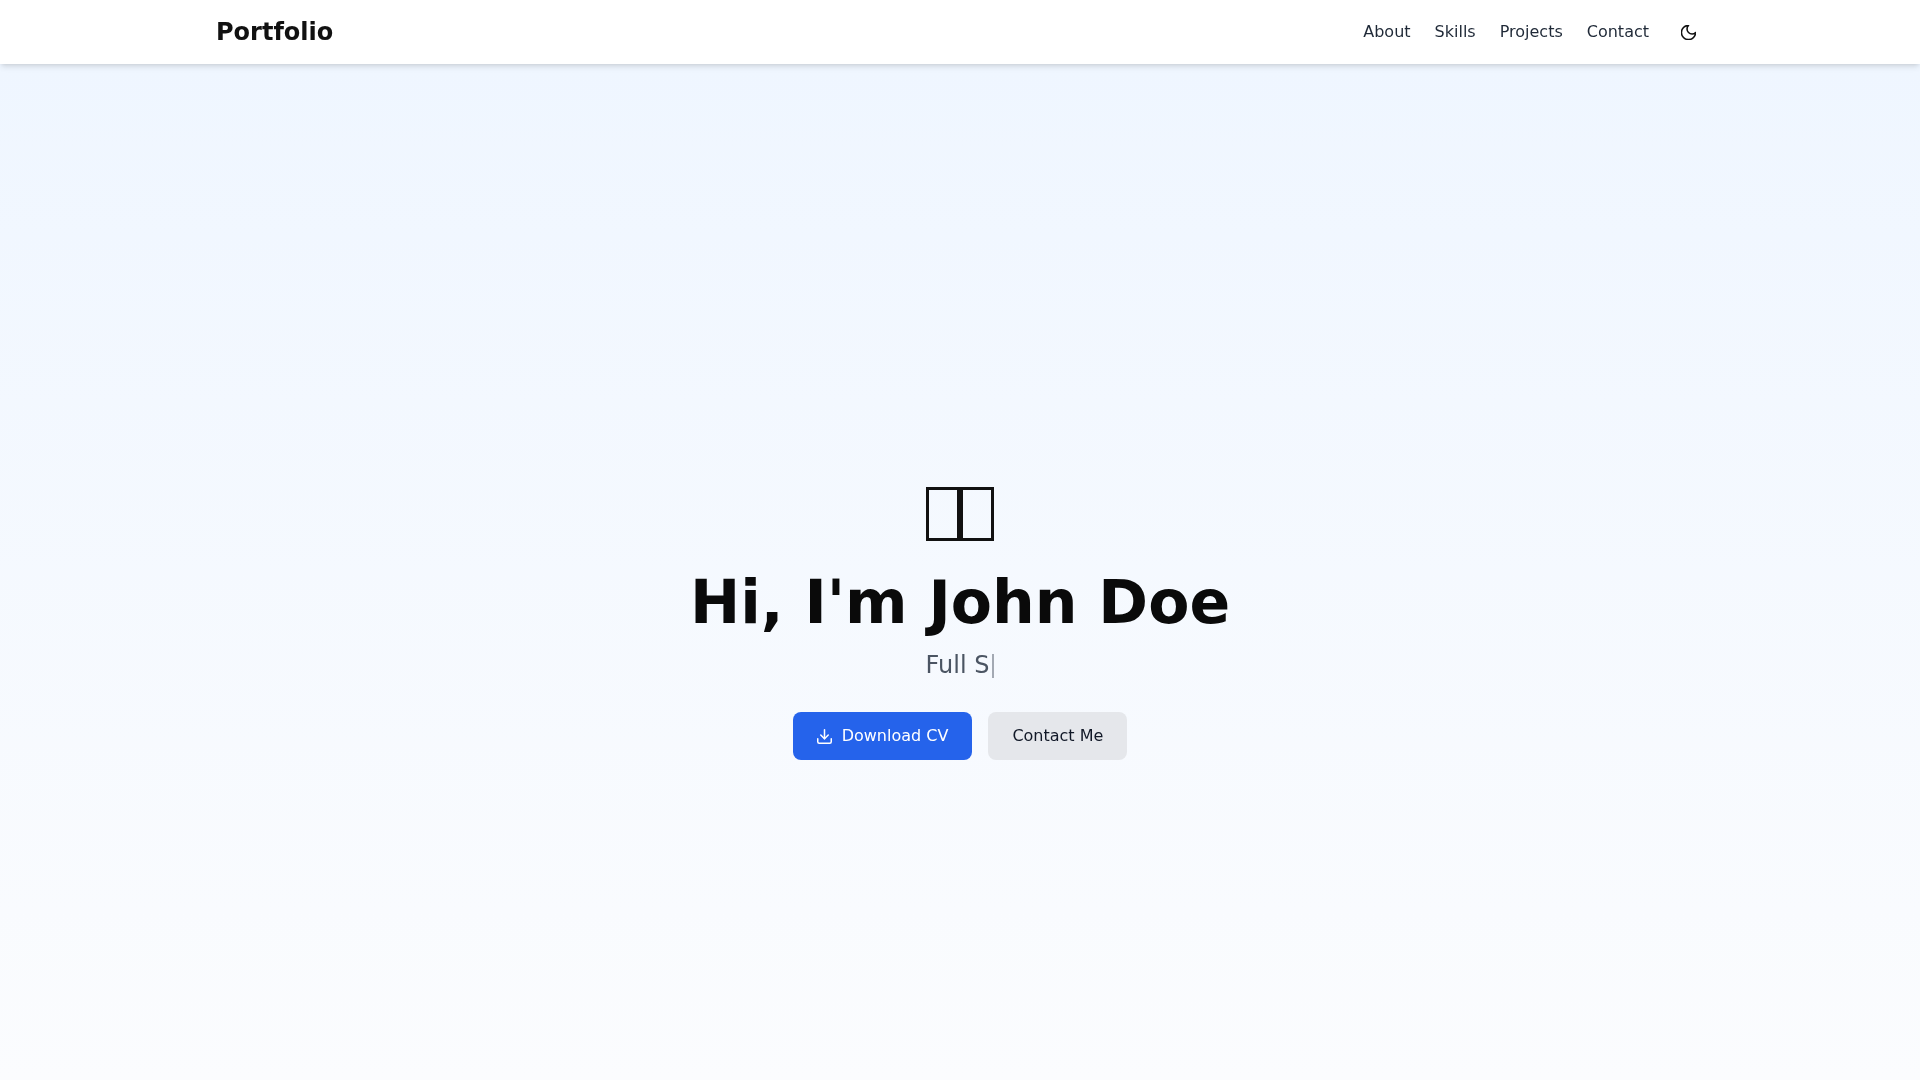 Image resolution: width=1920 pixels, height=1080 pixels. What do you see at coordinates (1688, 32) in the screenshot?
I see `moon-icon` at bounding box center [1688, 32].